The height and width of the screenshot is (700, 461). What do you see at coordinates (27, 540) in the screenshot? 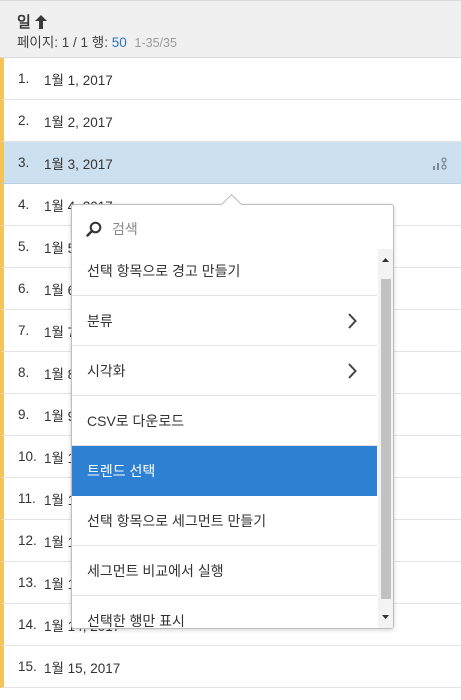
I see `row-index: 12.` at bounding box center [27, 540].